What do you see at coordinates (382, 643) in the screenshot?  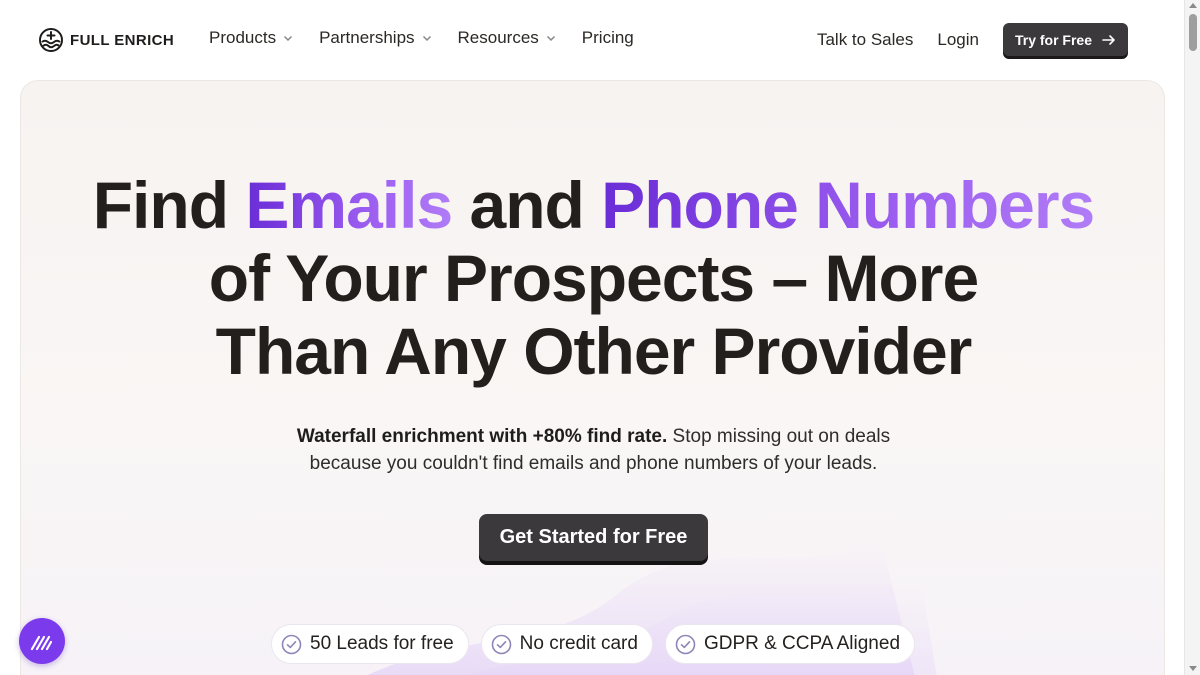 I see `badge-label: 50 Leads for free` at bounding box center [382, 643].